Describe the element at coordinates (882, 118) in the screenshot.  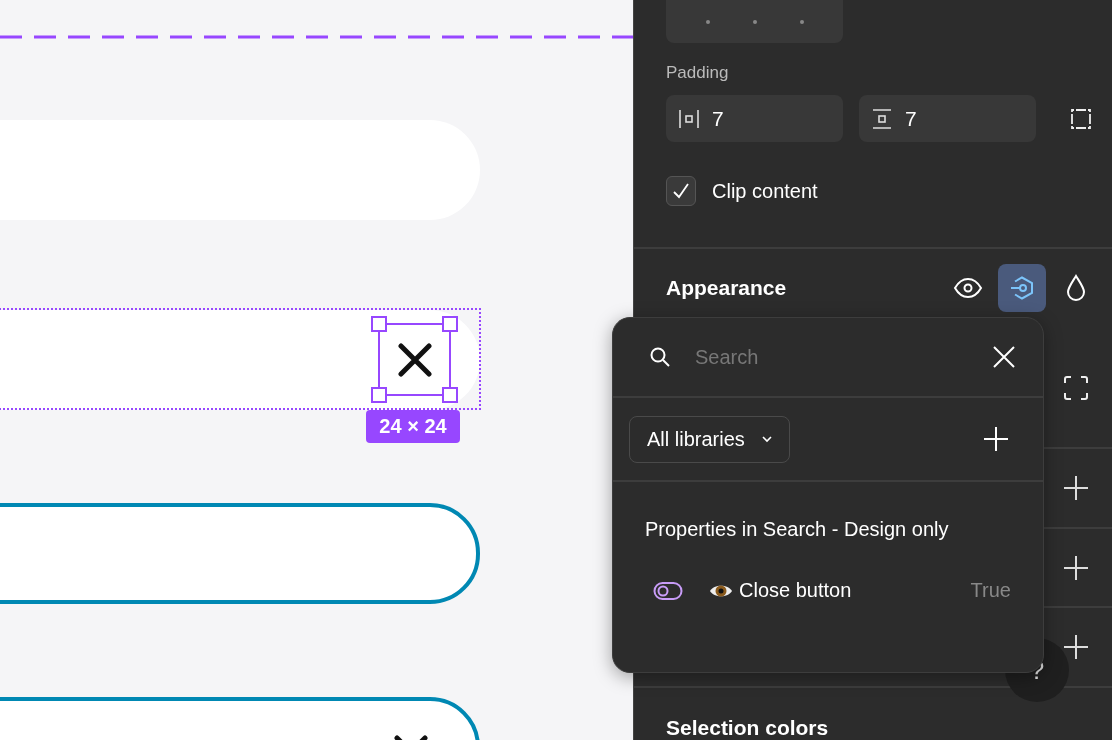
I see `vertical-padding-icon` at that location.